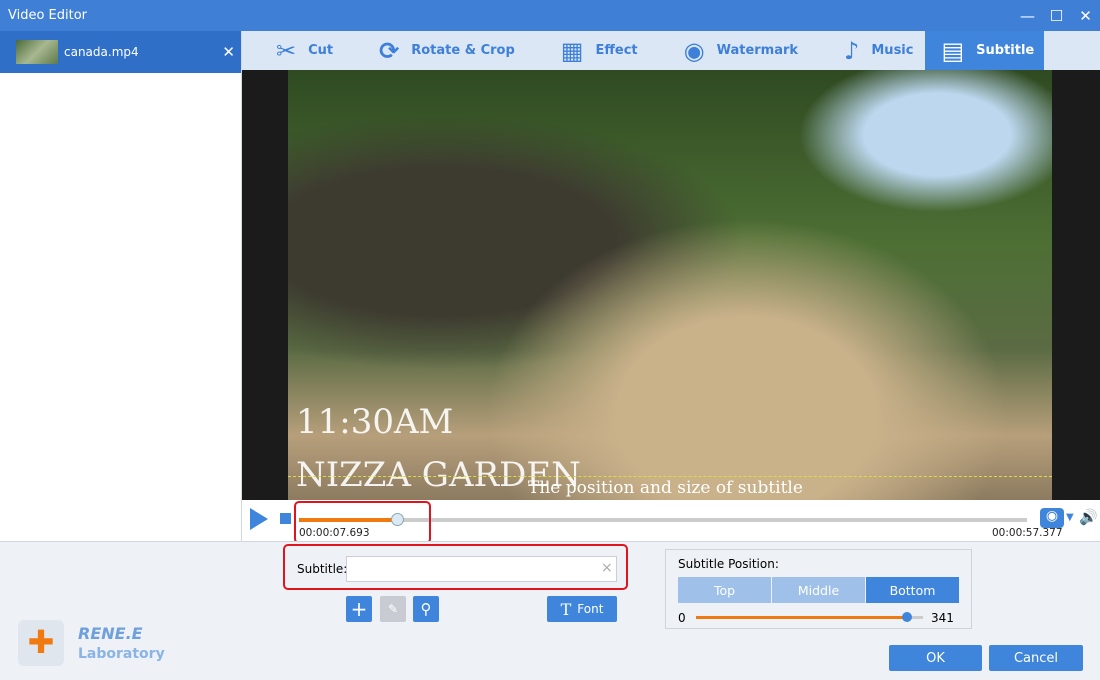  I want to click on tab-label: Cut, so click(321, 50).